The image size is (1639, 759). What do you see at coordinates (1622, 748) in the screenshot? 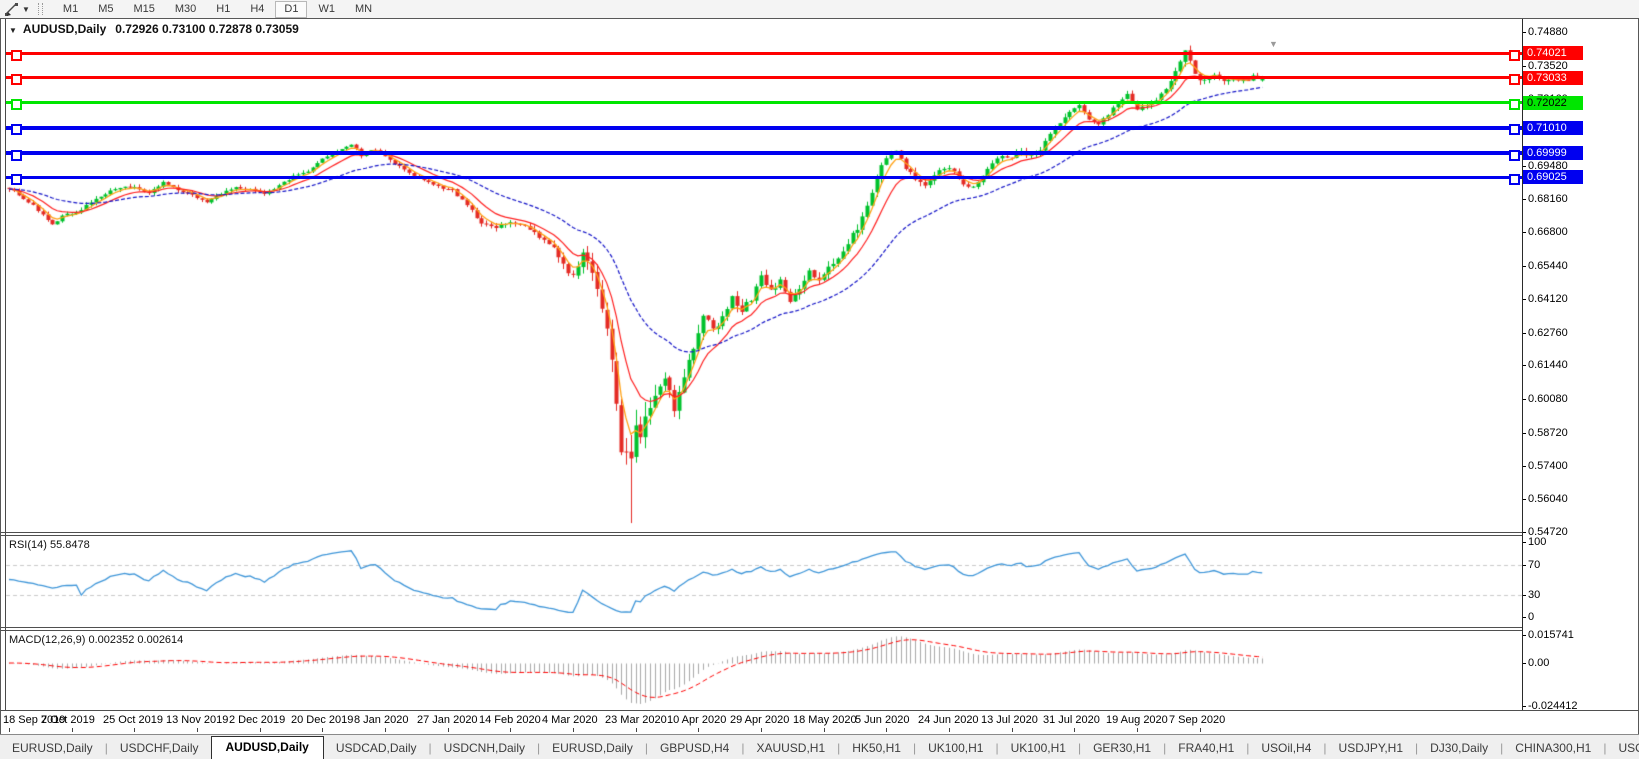
I see `chart-tab-usoil-h1: USOil,H1` at bounding box center [1622, 748].